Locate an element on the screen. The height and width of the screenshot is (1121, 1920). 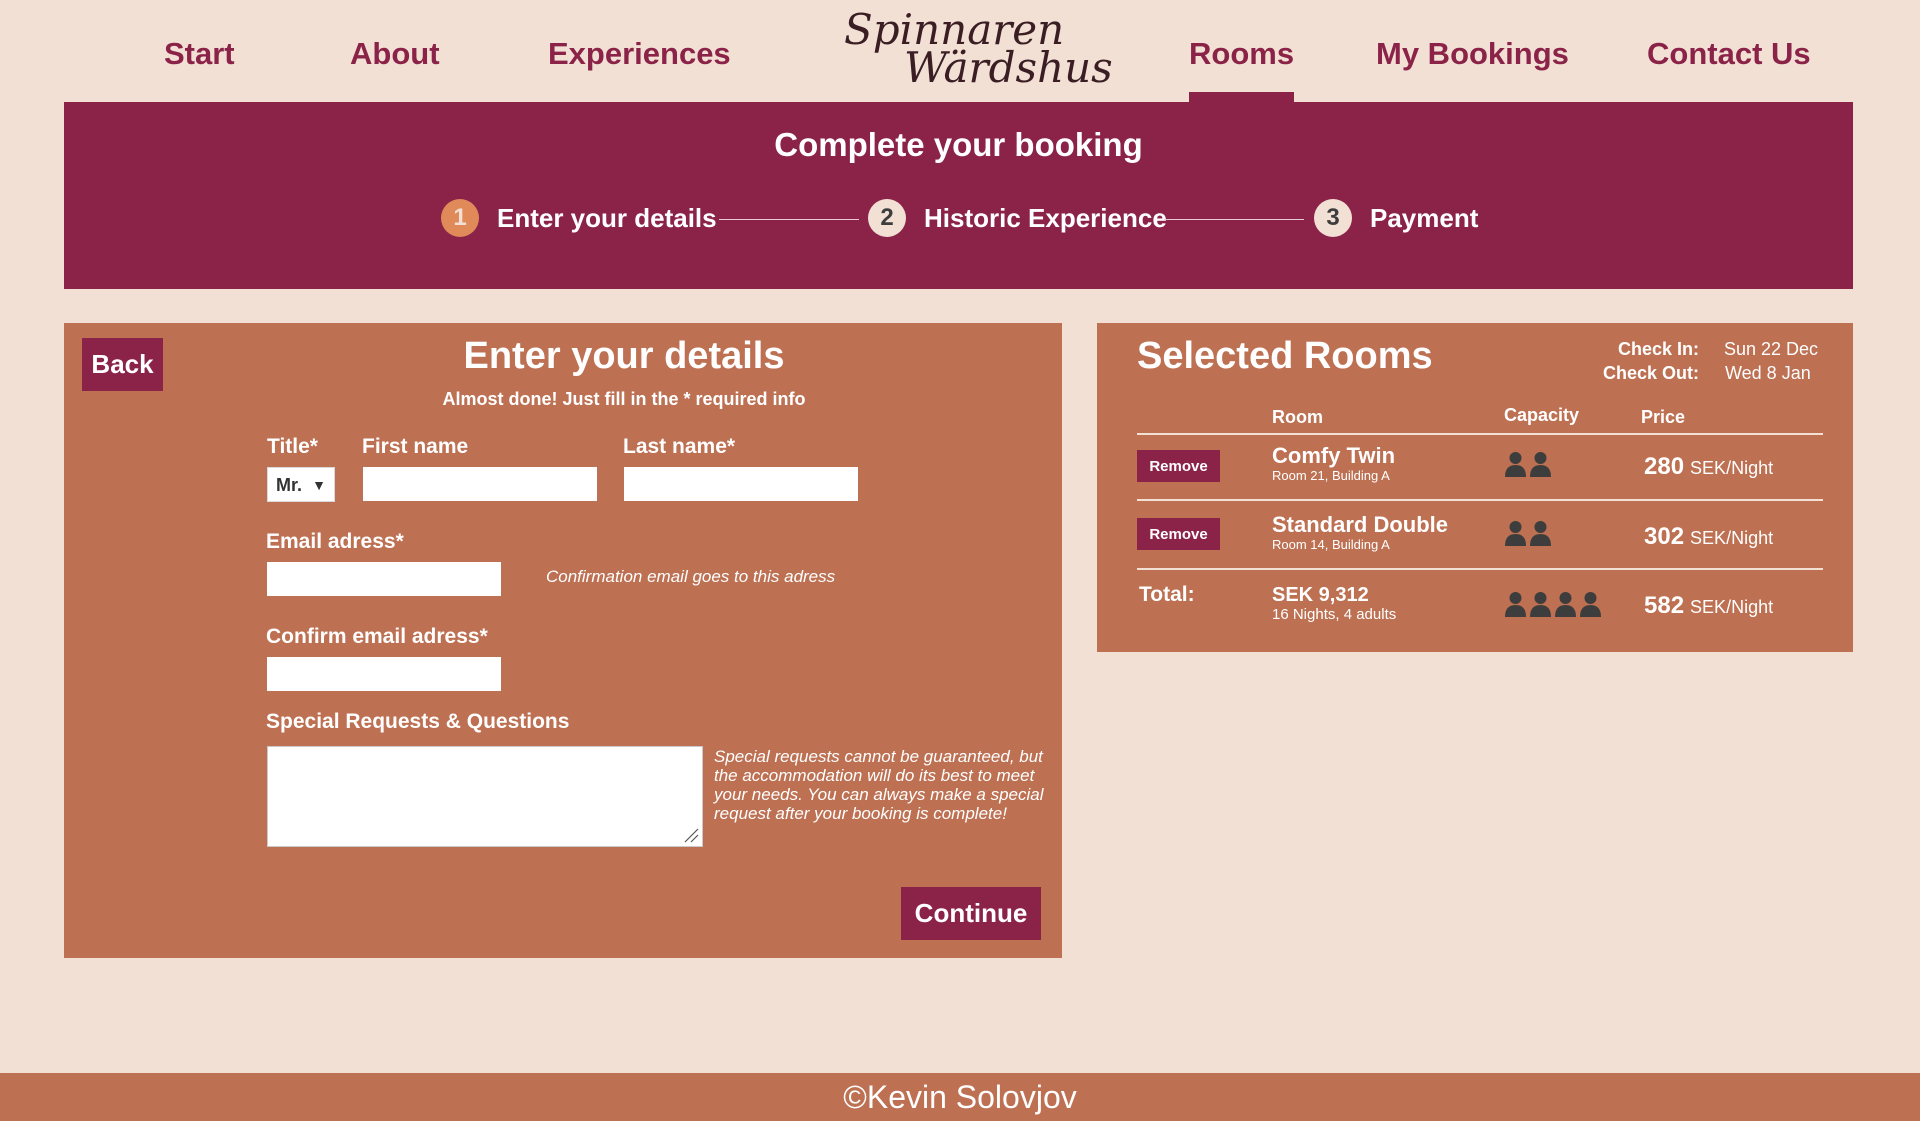
step-3-label: Payment is located at coordinates (1424, 217).